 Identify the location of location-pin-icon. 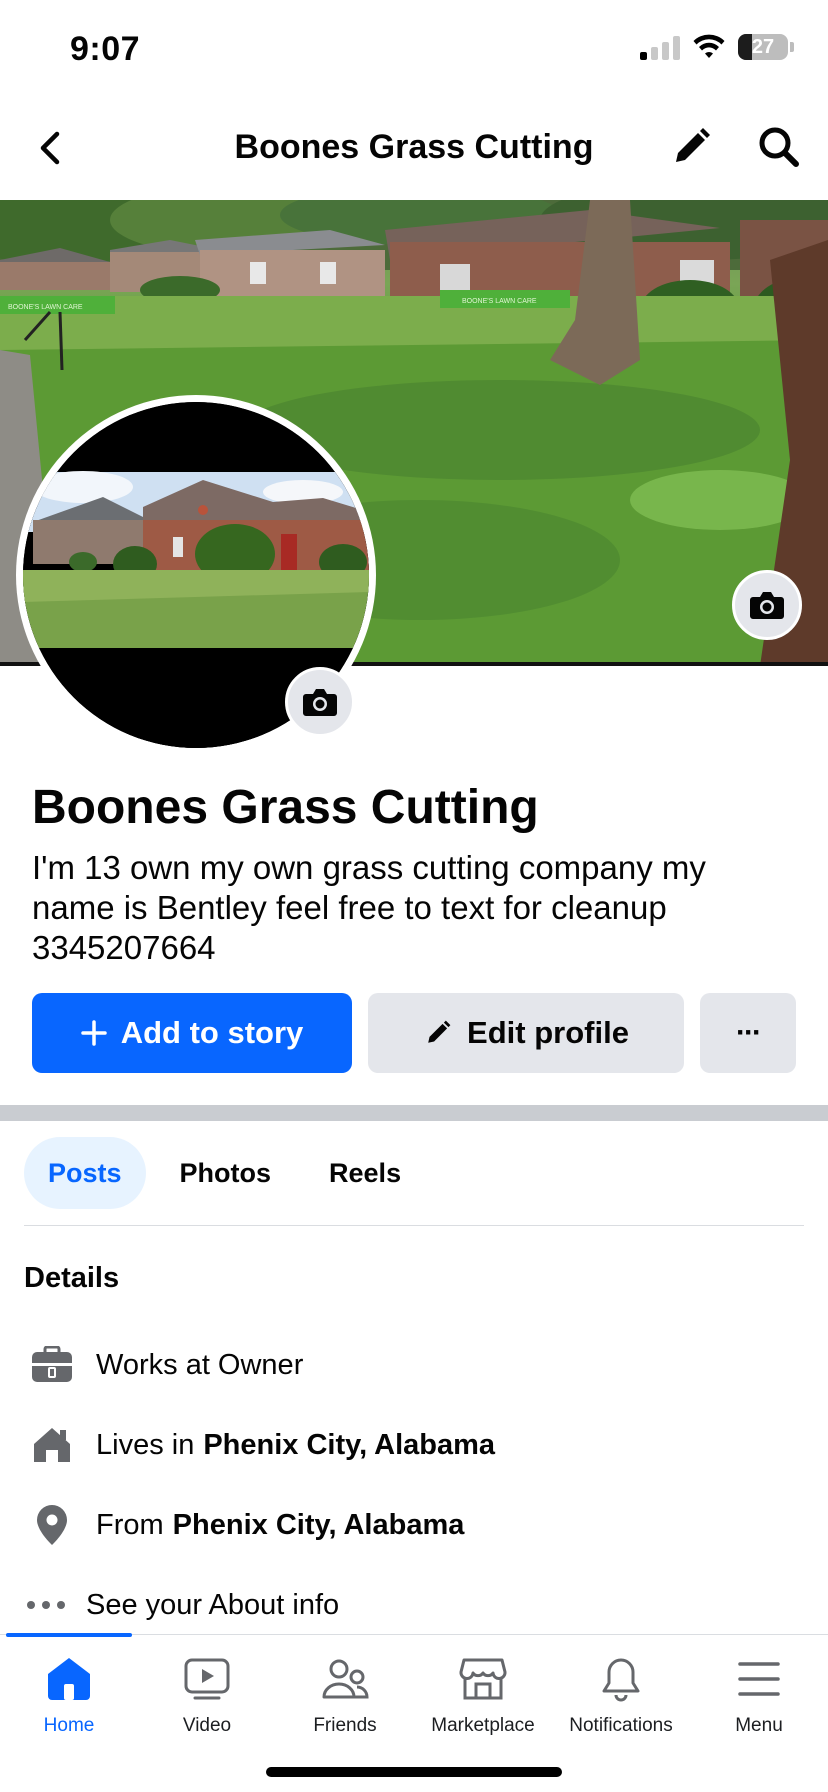
(52, 1525).